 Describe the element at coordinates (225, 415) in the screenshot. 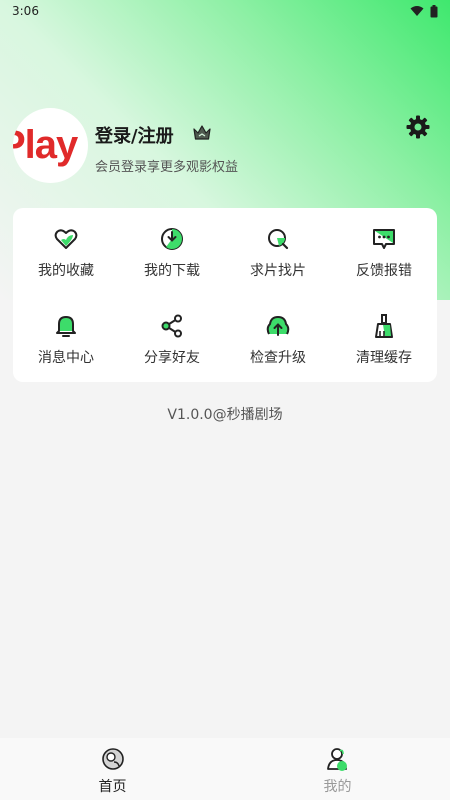

I see `version-text: V1.0.0@秒播剧场` at that location.